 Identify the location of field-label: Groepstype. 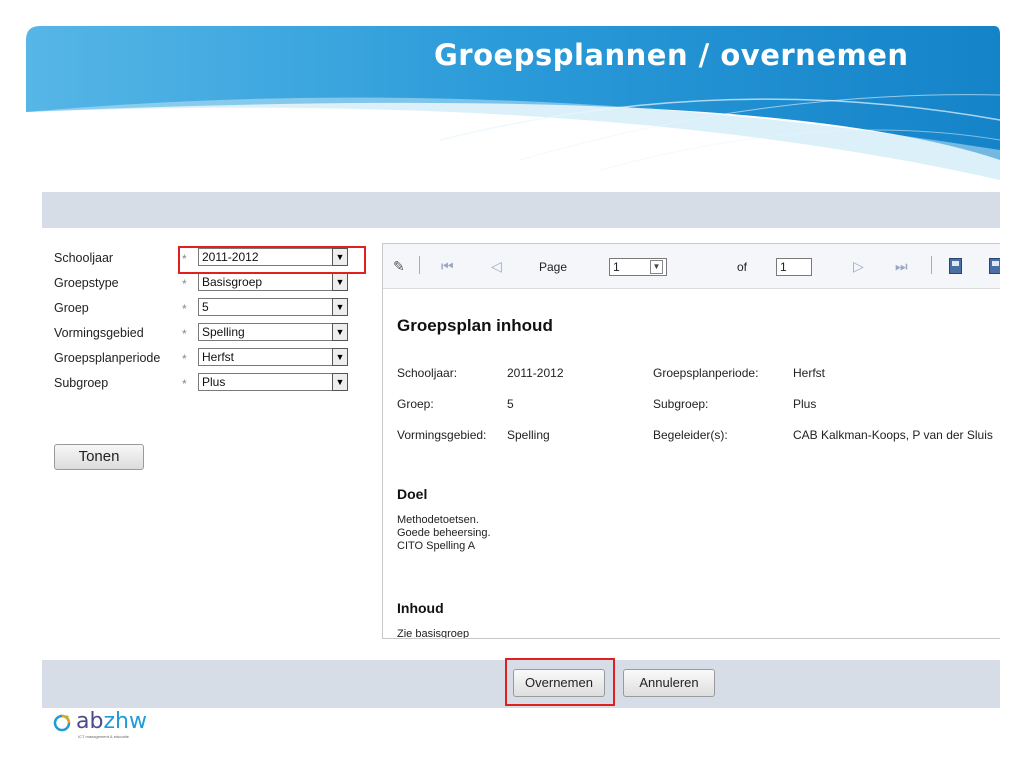
(86, 283).